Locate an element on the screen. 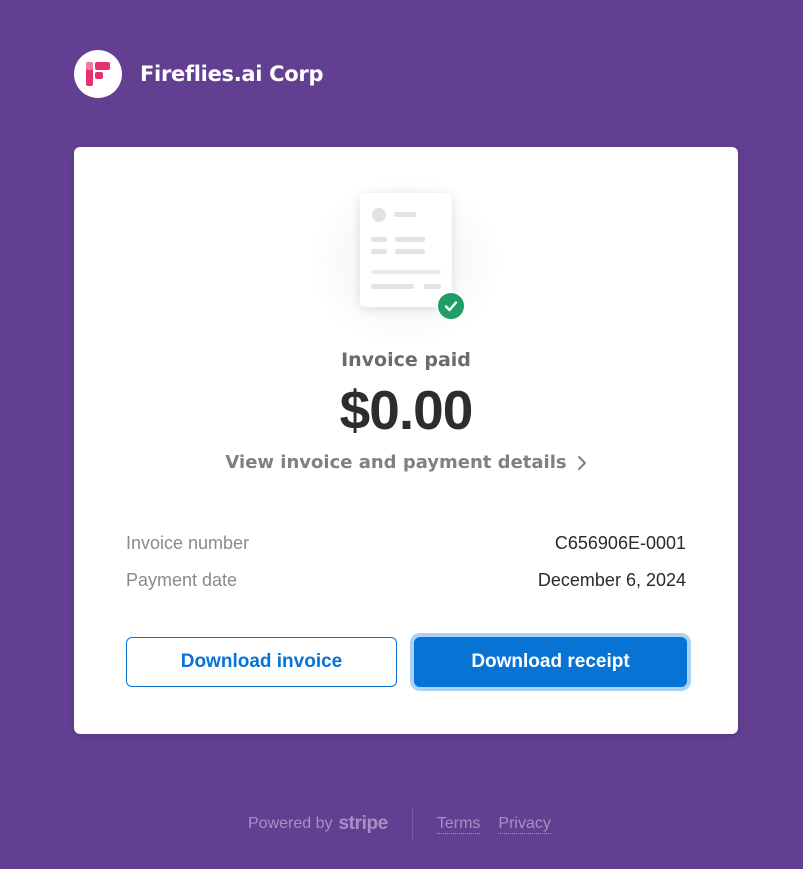 The image size is (803, 869). stripe-logo: stripe is located at coordinates (364, 824).